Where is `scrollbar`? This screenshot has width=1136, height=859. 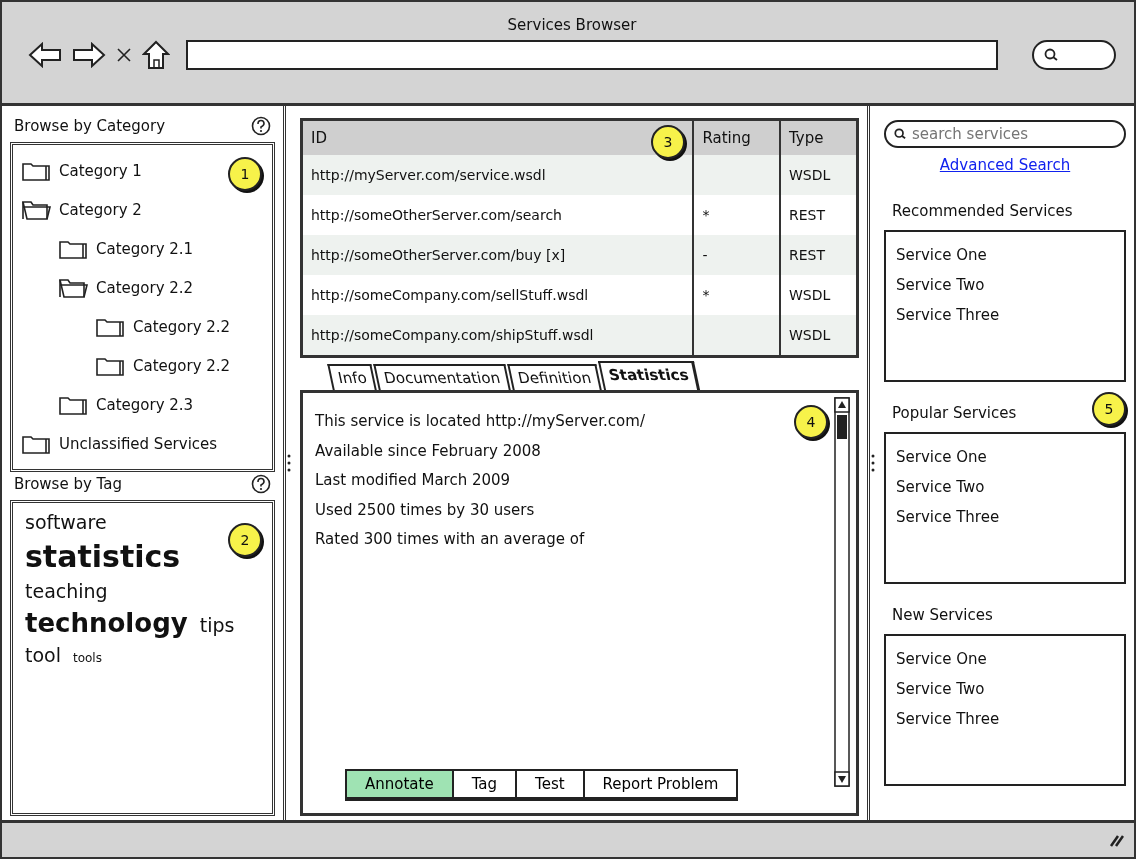 scrollbar is located at coordinates (842, 592).